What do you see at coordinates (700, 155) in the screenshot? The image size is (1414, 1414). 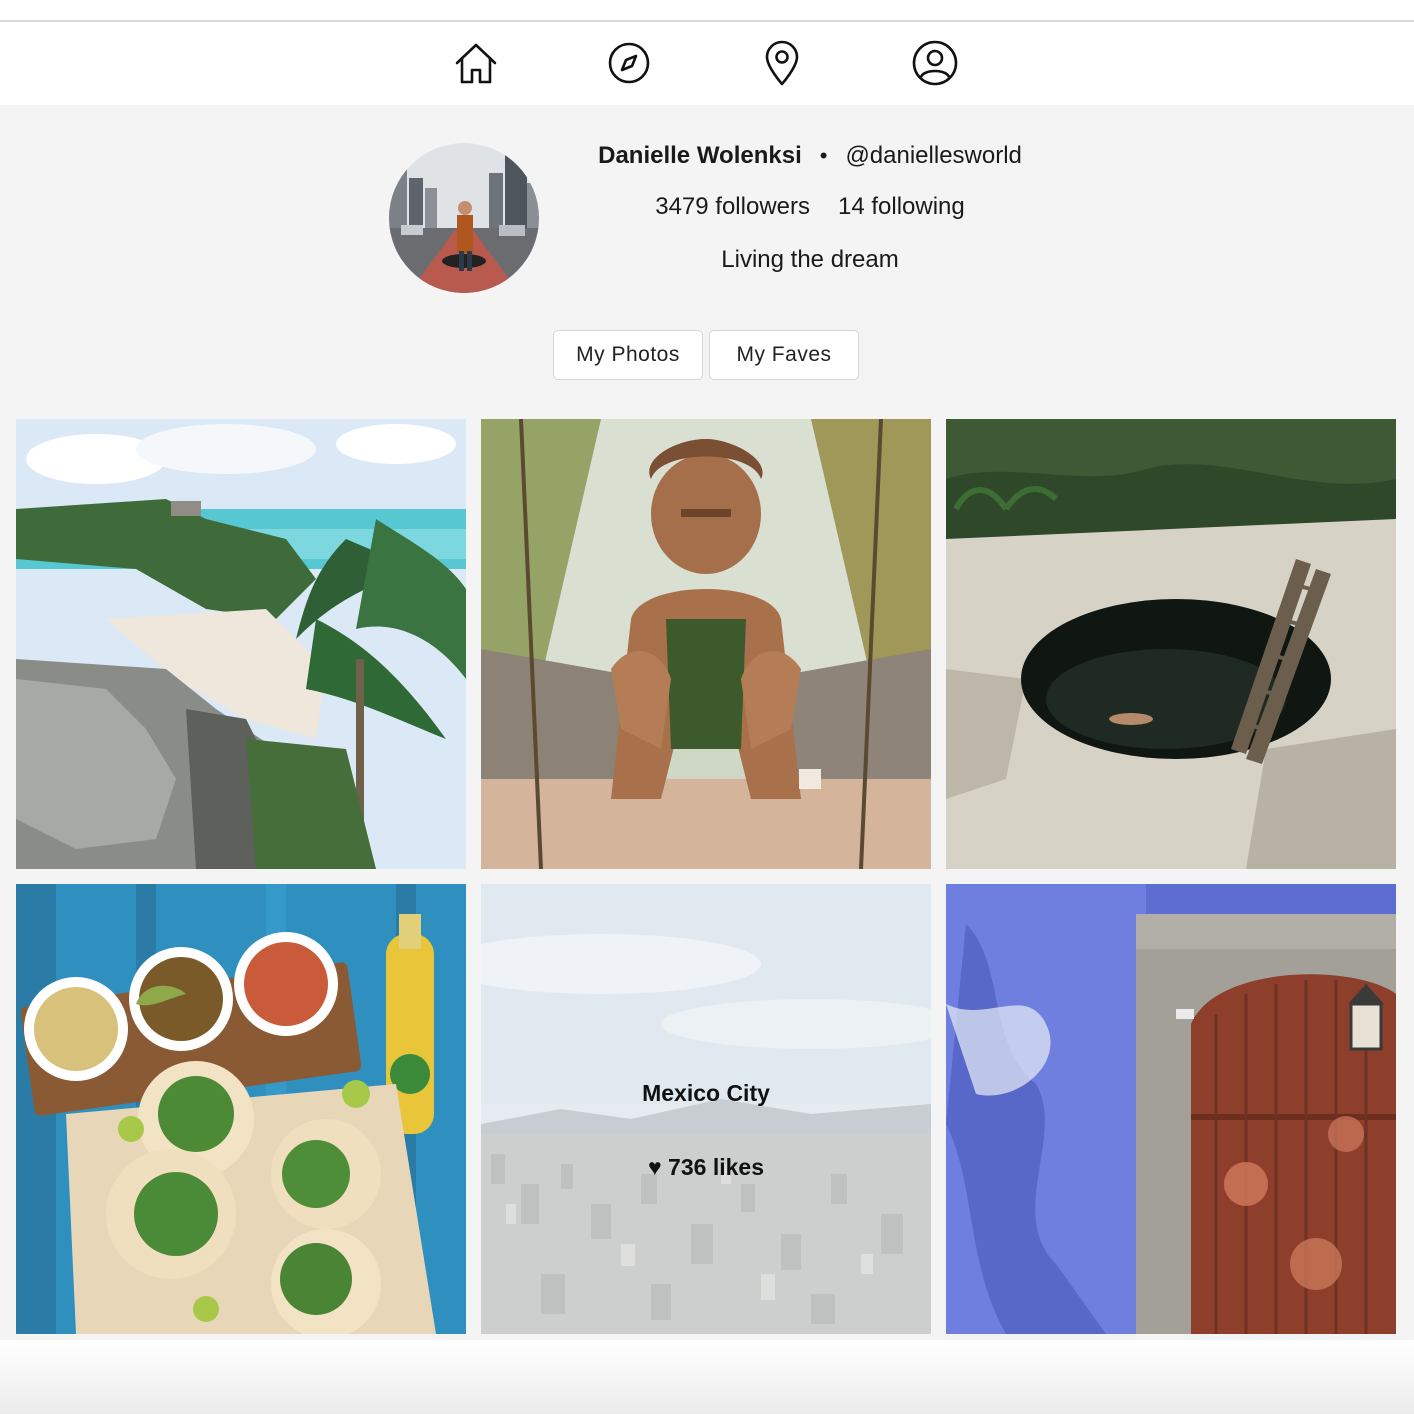 I see `profile-name: Danielle Wolenksi` at bounding box center [700, 155].